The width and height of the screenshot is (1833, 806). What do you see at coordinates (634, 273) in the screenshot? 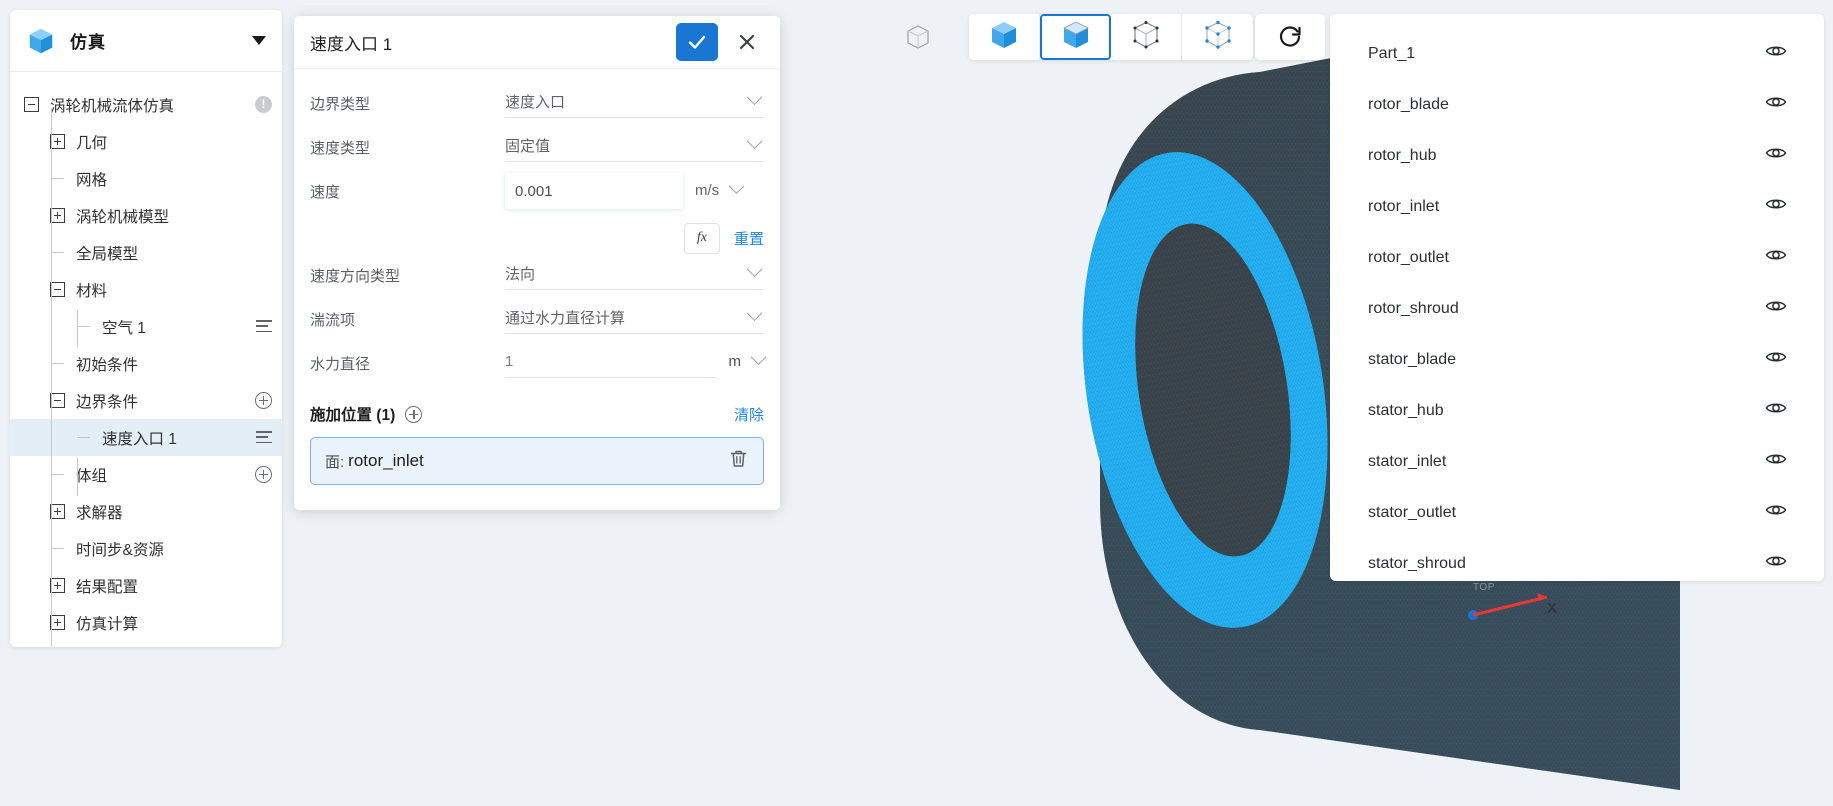
I see `velocity-direction-select: 法向` at bounding box center [634, 273].